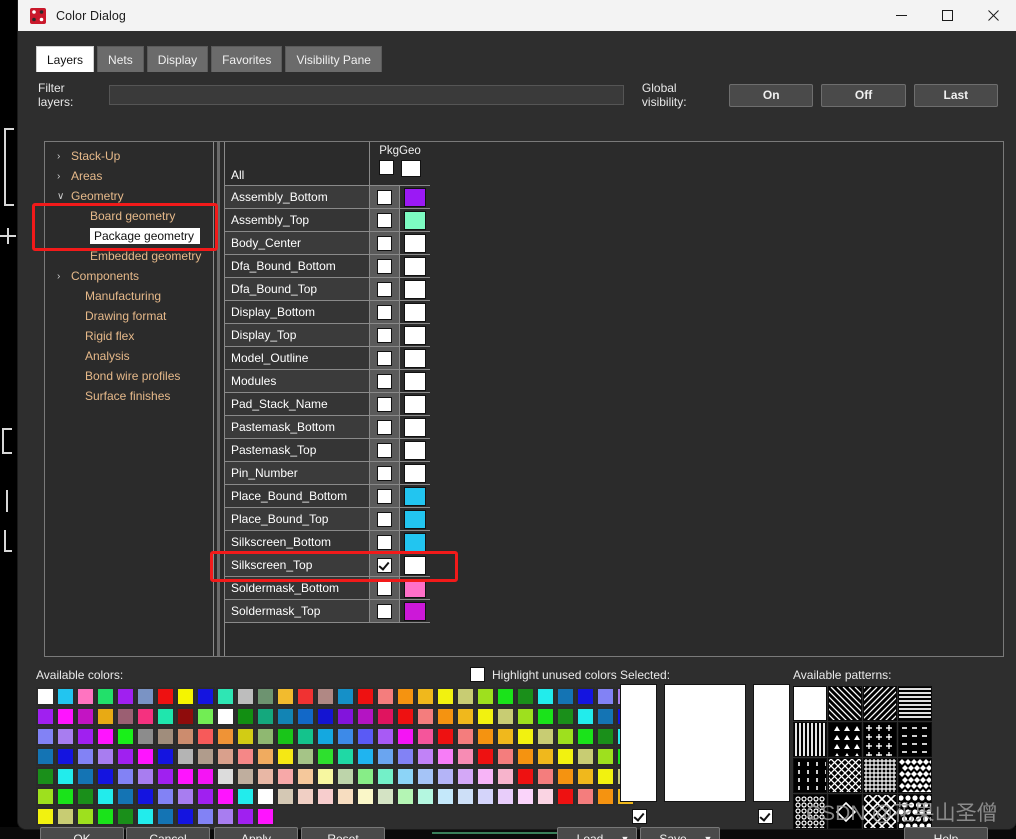 The width and height of the screenshot is (1016, 839). Describe the element at coordinates (327, 450) in the screenshot. I see `table-row: Pastemask_Top` at that location.